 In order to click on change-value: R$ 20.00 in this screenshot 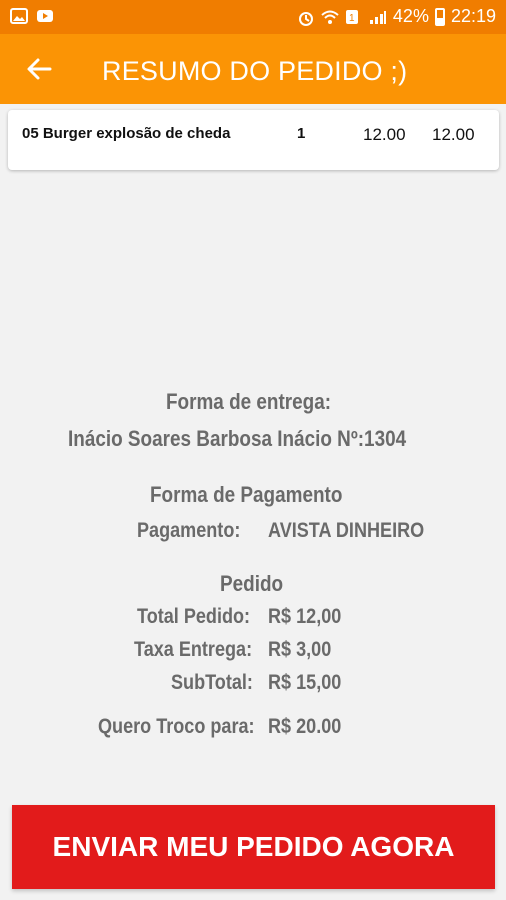, I will do `click(305, 726)`.